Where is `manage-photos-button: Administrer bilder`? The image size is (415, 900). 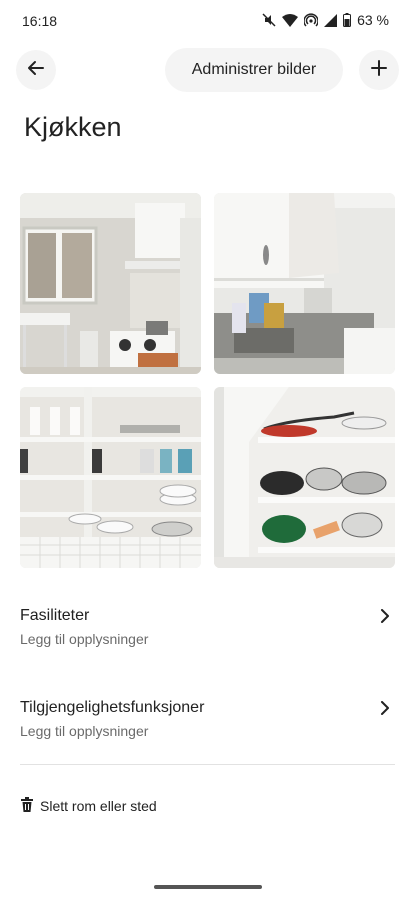 manage-photos-button: Administrer bilder is located at coordinates (254, 70).